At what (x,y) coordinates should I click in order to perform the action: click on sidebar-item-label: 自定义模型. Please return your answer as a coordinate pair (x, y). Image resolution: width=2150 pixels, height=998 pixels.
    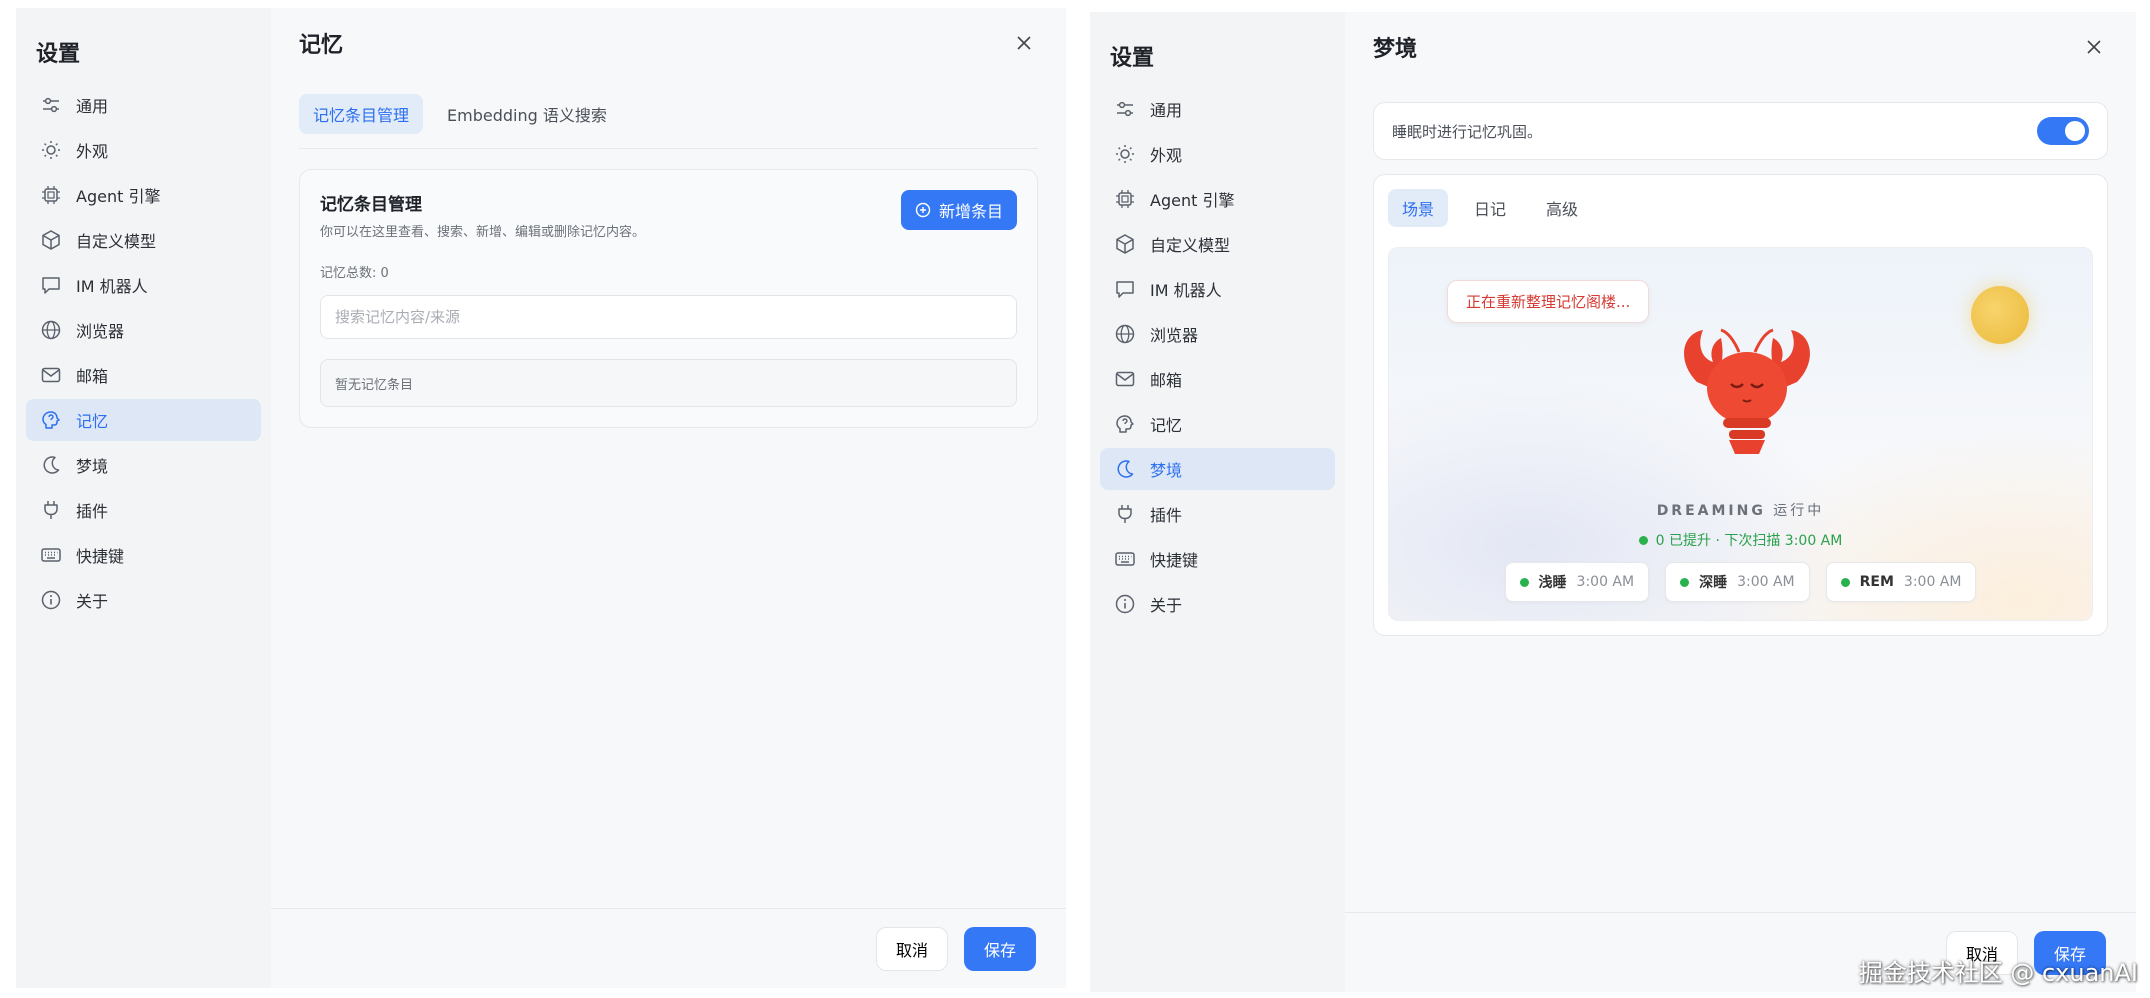
    Looking at the image, I should click on (1190, 245).